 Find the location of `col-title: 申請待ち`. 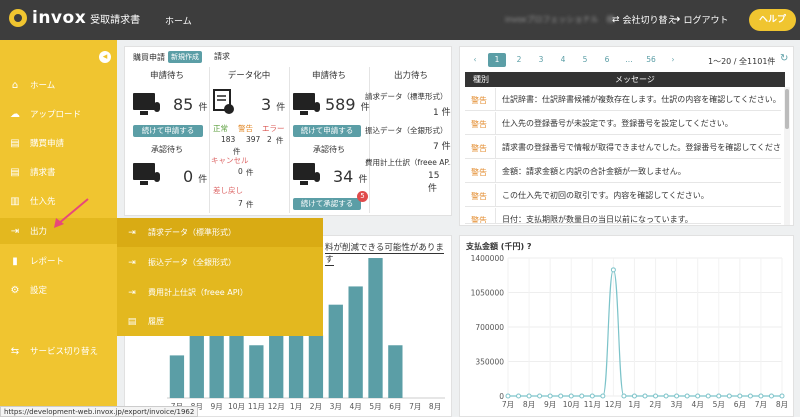

col-title: 申請待ち is located at coordinates (166, 76).